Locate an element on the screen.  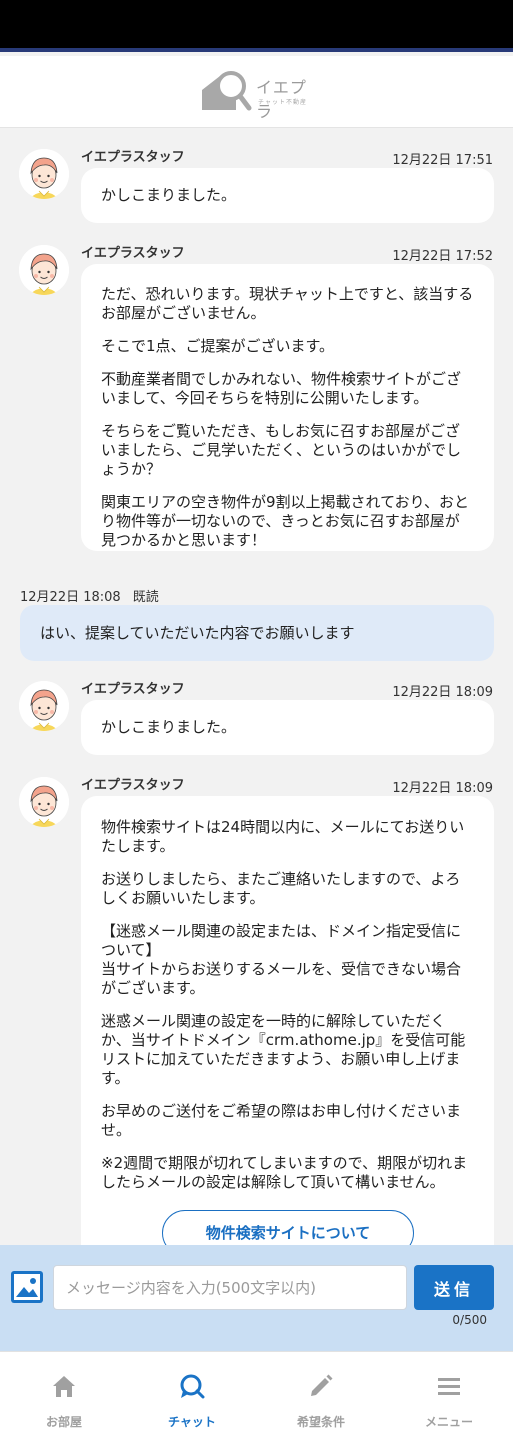
status-bar-accent is located at coordinates (256, 50).